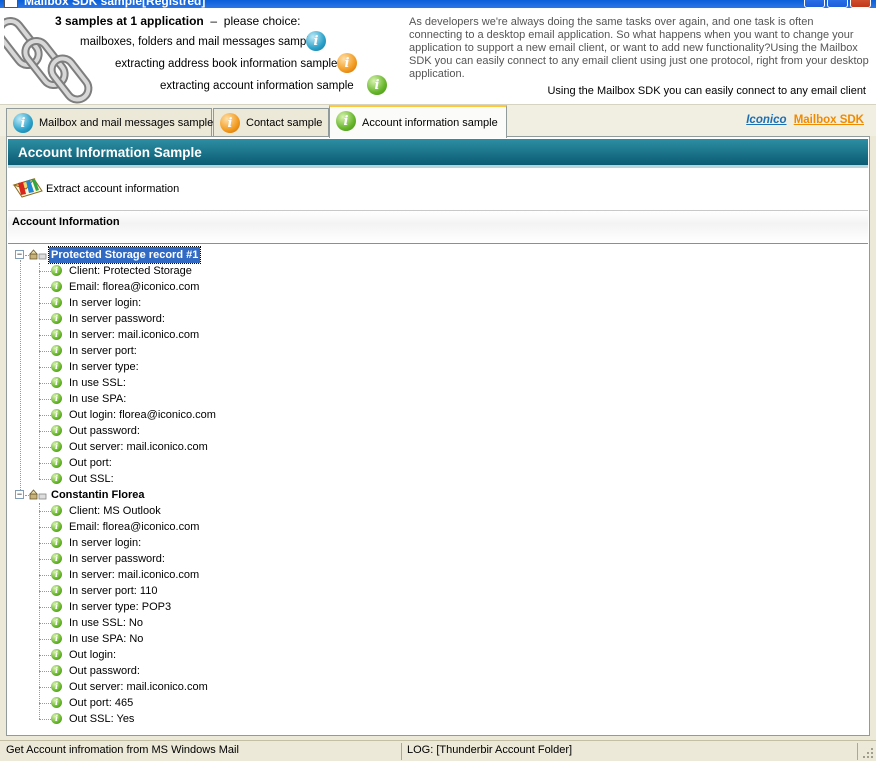 The image size is (876, 761). What do you see at coordinates (124, 255) in the screenshot?
I see `tree-root-label: Protected Storage record #1` at bounding box center [124, 255].